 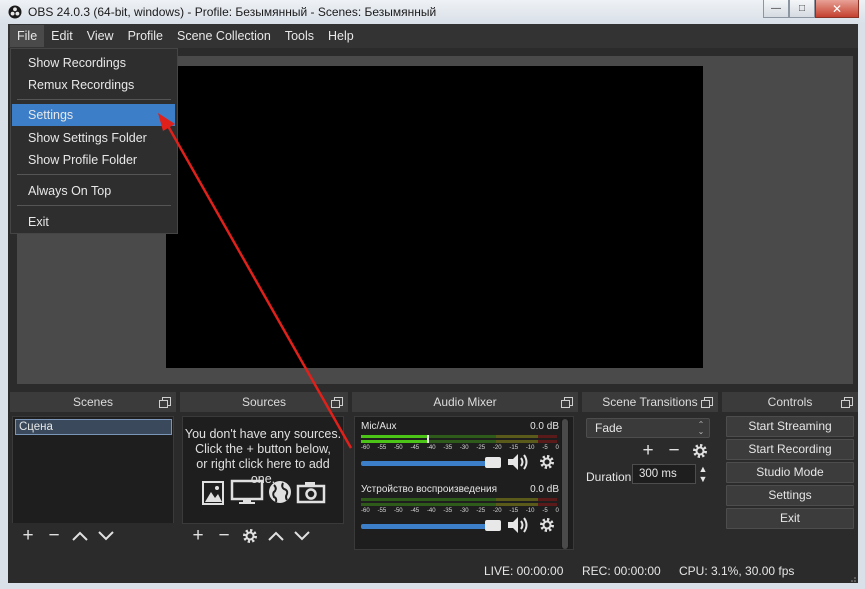 What do you see at coordinates (790, 472) in the screenshot?
I see `studio-mode-button: Studio Mode` at bounding box center [790, 472].